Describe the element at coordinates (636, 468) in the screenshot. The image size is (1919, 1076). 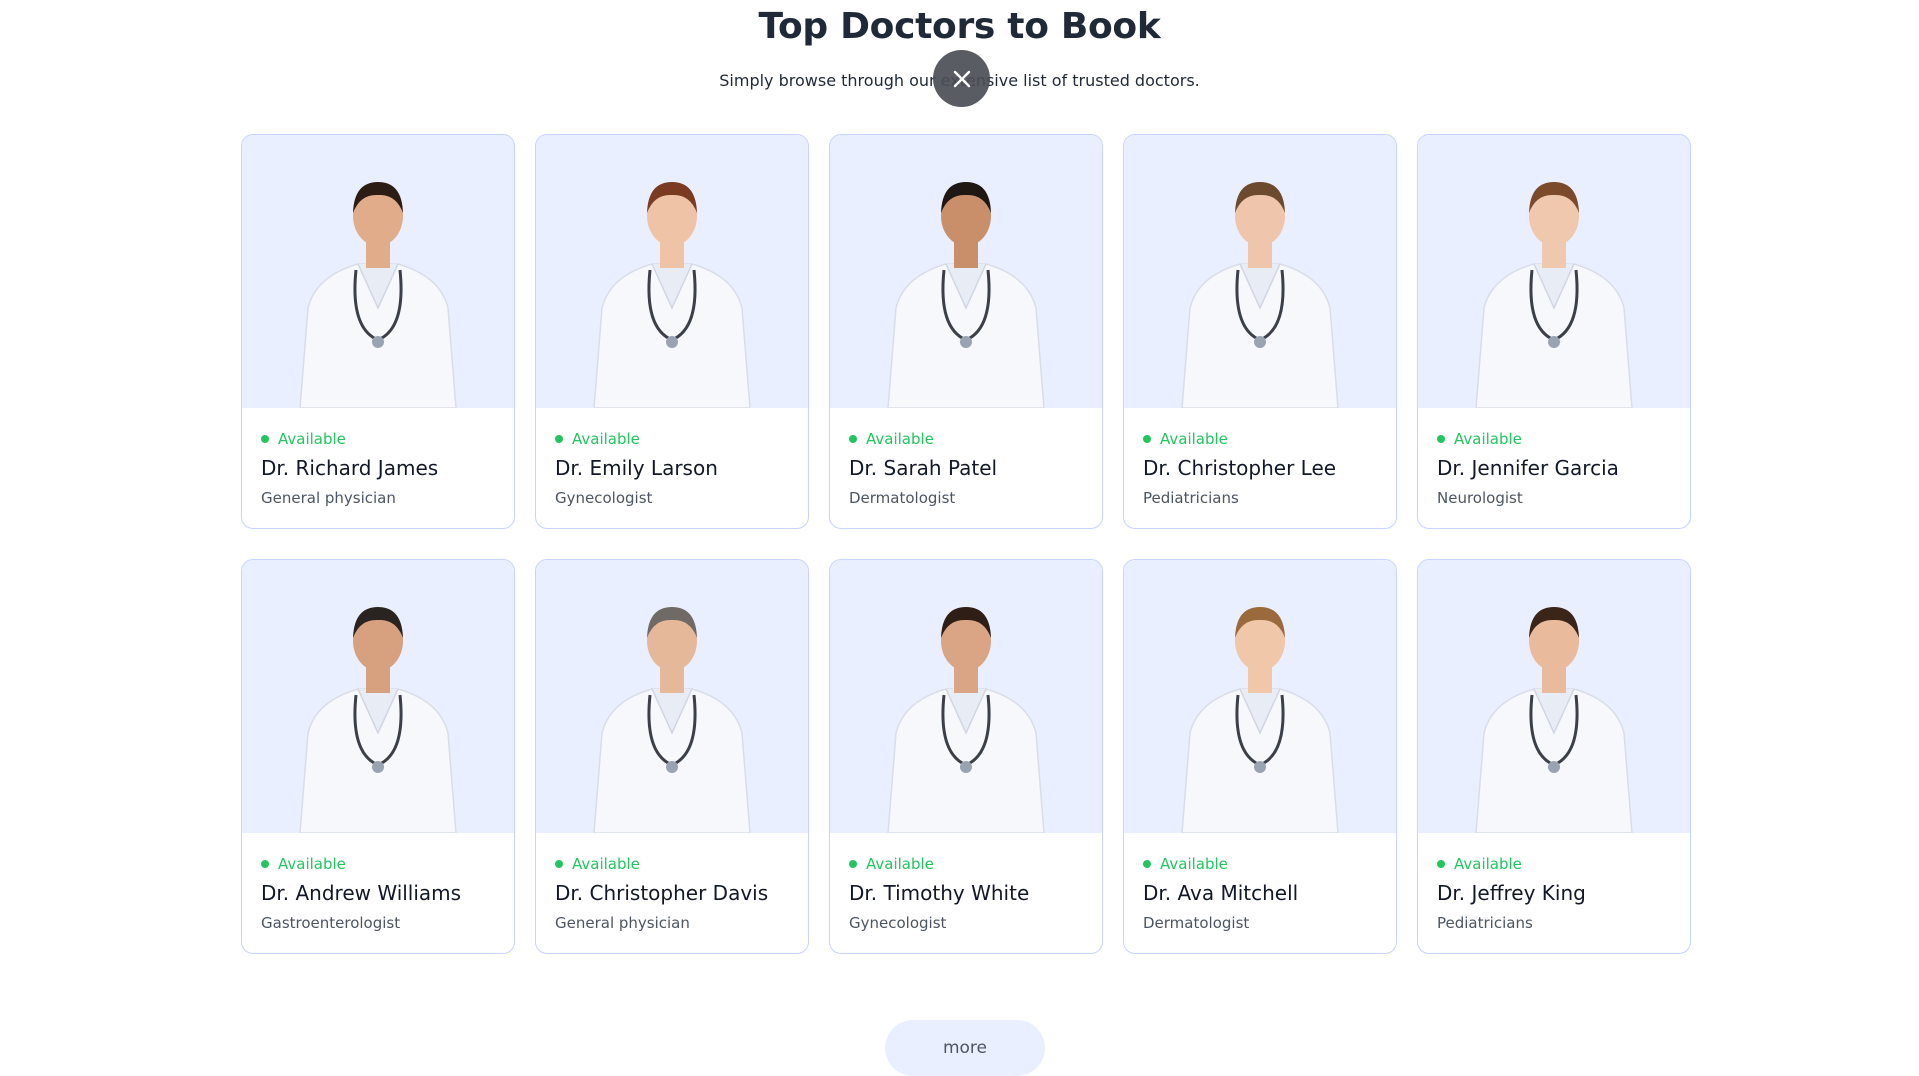
I see `doctor-name: Dr. Emily Larson` at that location.